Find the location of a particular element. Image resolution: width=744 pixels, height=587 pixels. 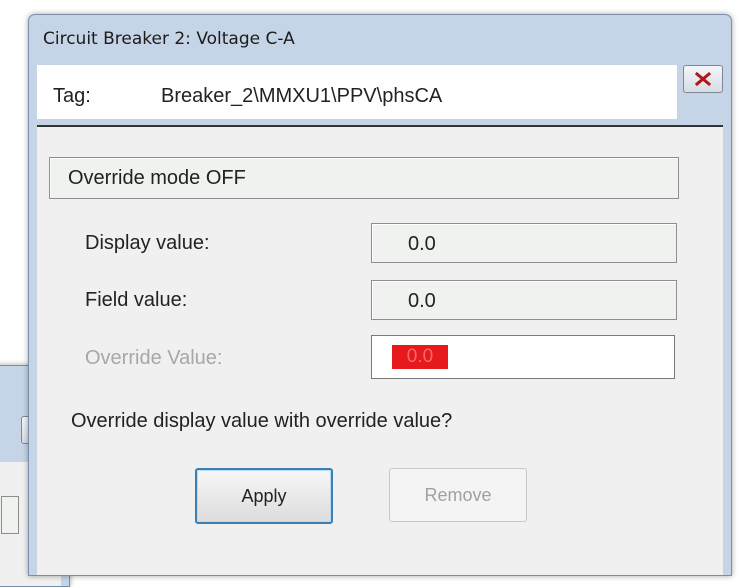

field-value-field: 0.0 is located at coordinates (524, 300).